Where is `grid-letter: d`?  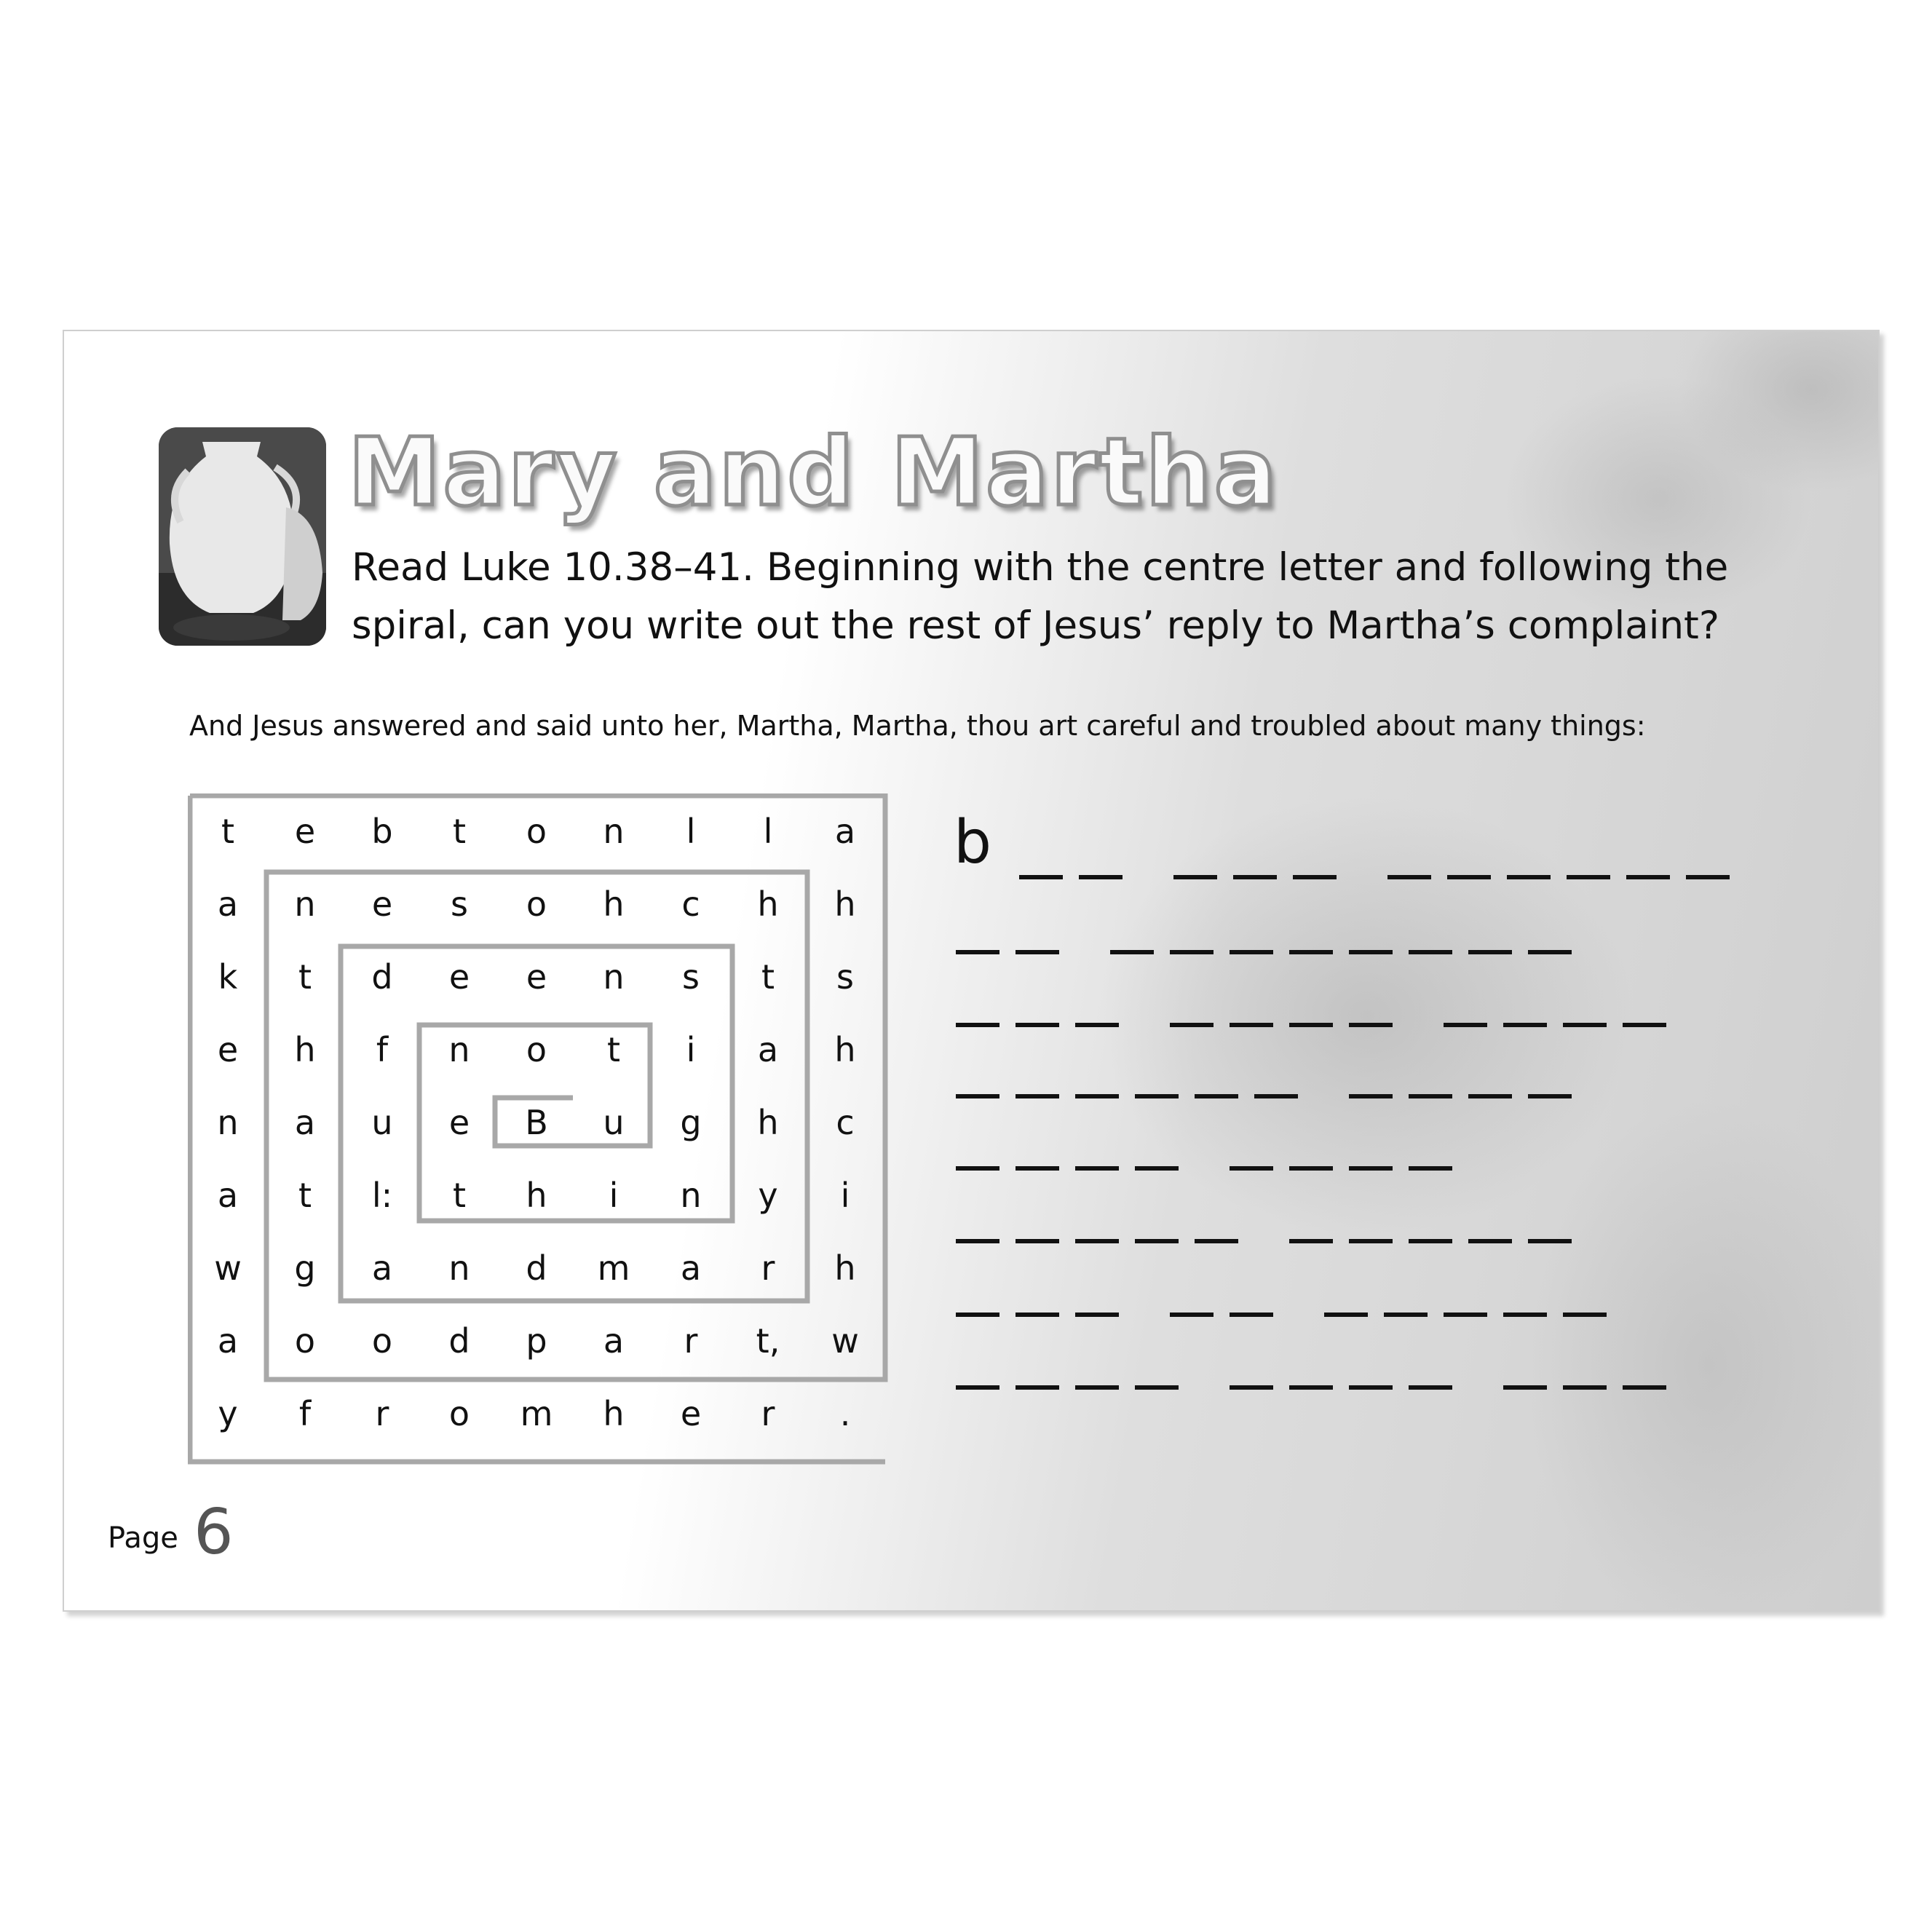
grid-letter: d is located at coordinates (382, 977).